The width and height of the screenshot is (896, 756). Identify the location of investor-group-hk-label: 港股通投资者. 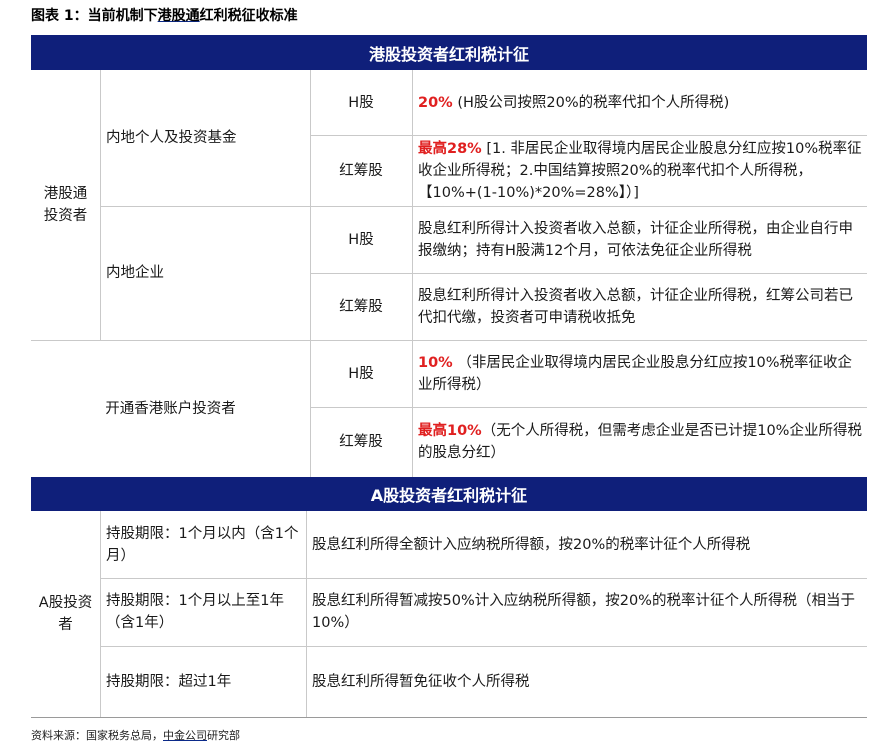
(65, 205).